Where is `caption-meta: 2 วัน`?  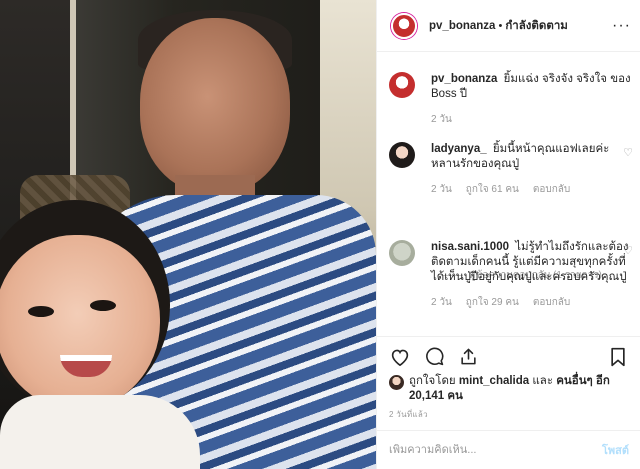
caption-meta: 2 วัน is located at coordinates (532, 119).